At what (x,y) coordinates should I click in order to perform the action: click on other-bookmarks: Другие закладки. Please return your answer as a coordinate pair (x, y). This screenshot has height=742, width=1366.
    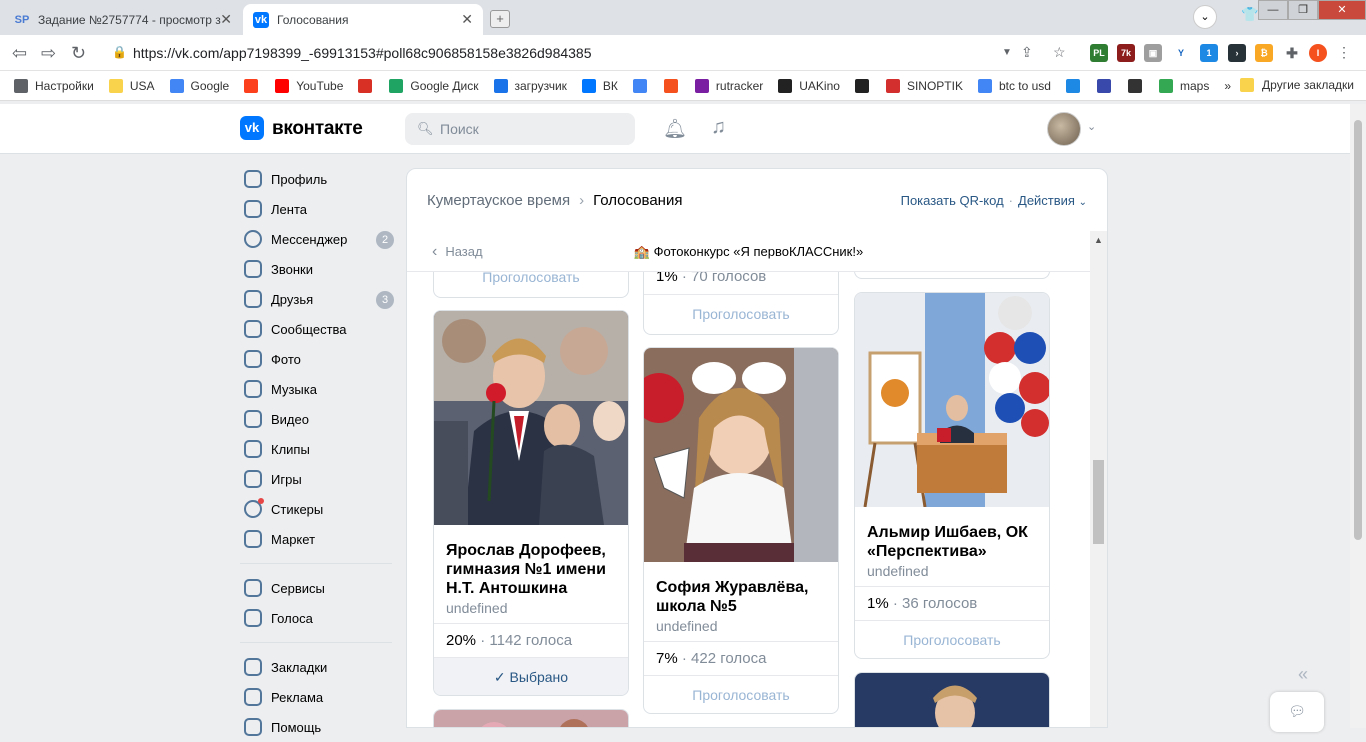
    Looking at the image, I should click on (1297, 85).